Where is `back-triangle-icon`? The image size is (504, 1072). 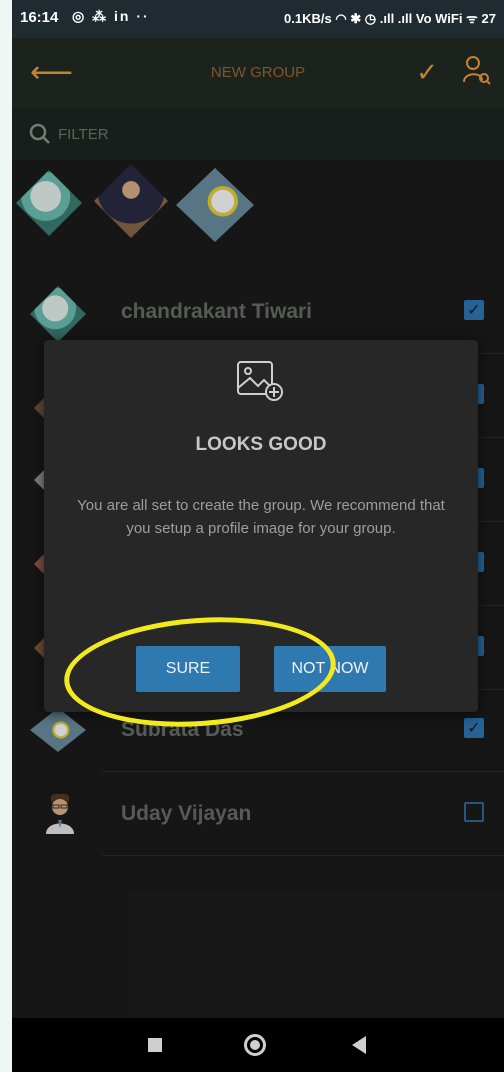 back-triangle-icon is located at coordinates (359, 1045).